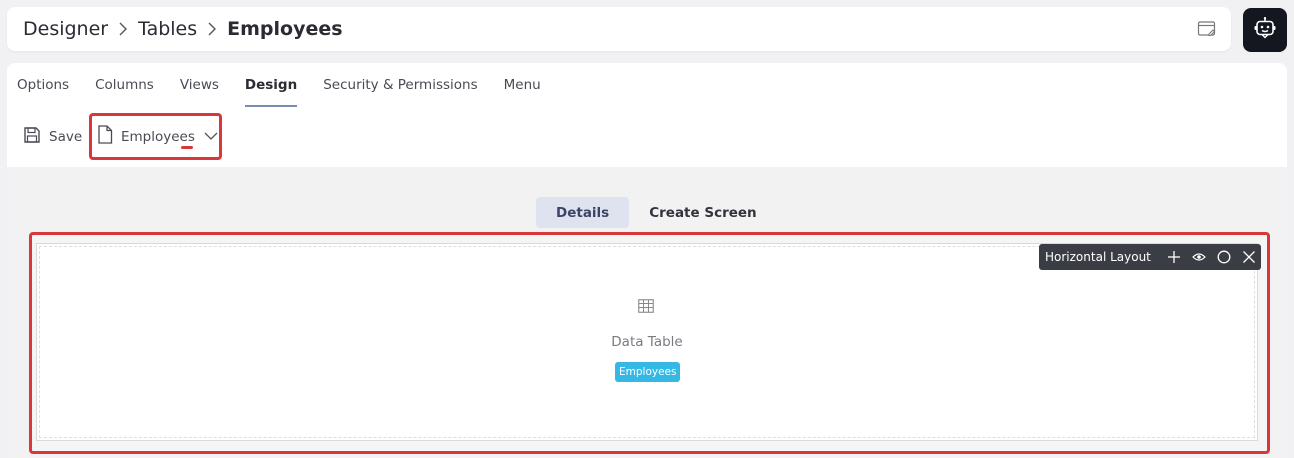 The width and height of the screenshot is (1294, 458). What do you see at coordinates (646, 307) in the screenshot?
I see `table-grid-icon` at bounding box center [646, 307].